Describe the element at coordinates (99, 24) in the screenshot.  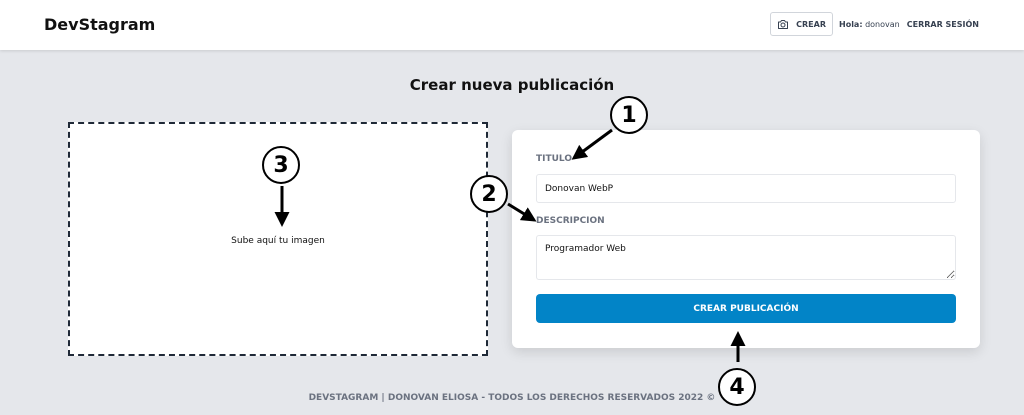
I see `brand-logo: DevStagram` at that location.